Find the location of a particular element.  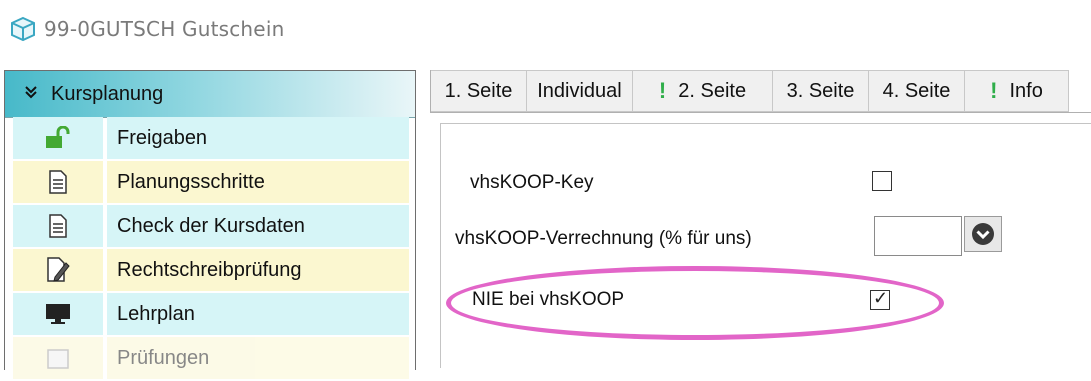

sidebar-item-lehrplan: Lehrplan is located at coordinates (210, 315).